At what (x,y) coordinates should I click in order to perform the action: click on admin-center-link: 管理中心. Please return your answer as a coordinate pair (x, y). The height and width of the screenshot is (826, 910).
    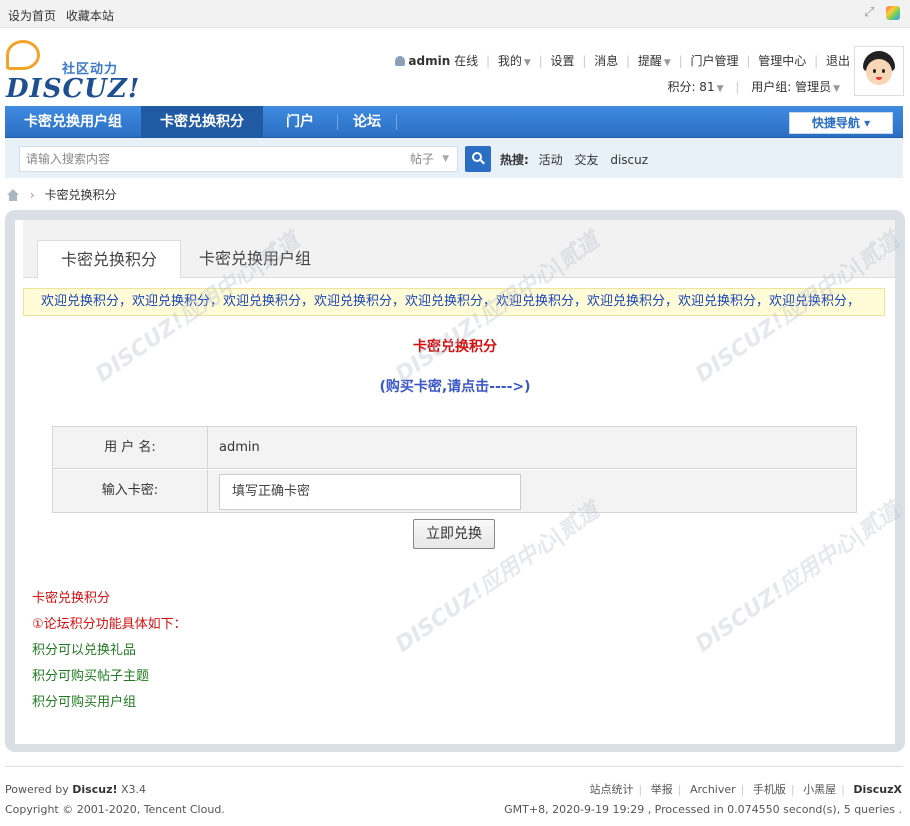
    Looking at the image, I should click on (782, 61).